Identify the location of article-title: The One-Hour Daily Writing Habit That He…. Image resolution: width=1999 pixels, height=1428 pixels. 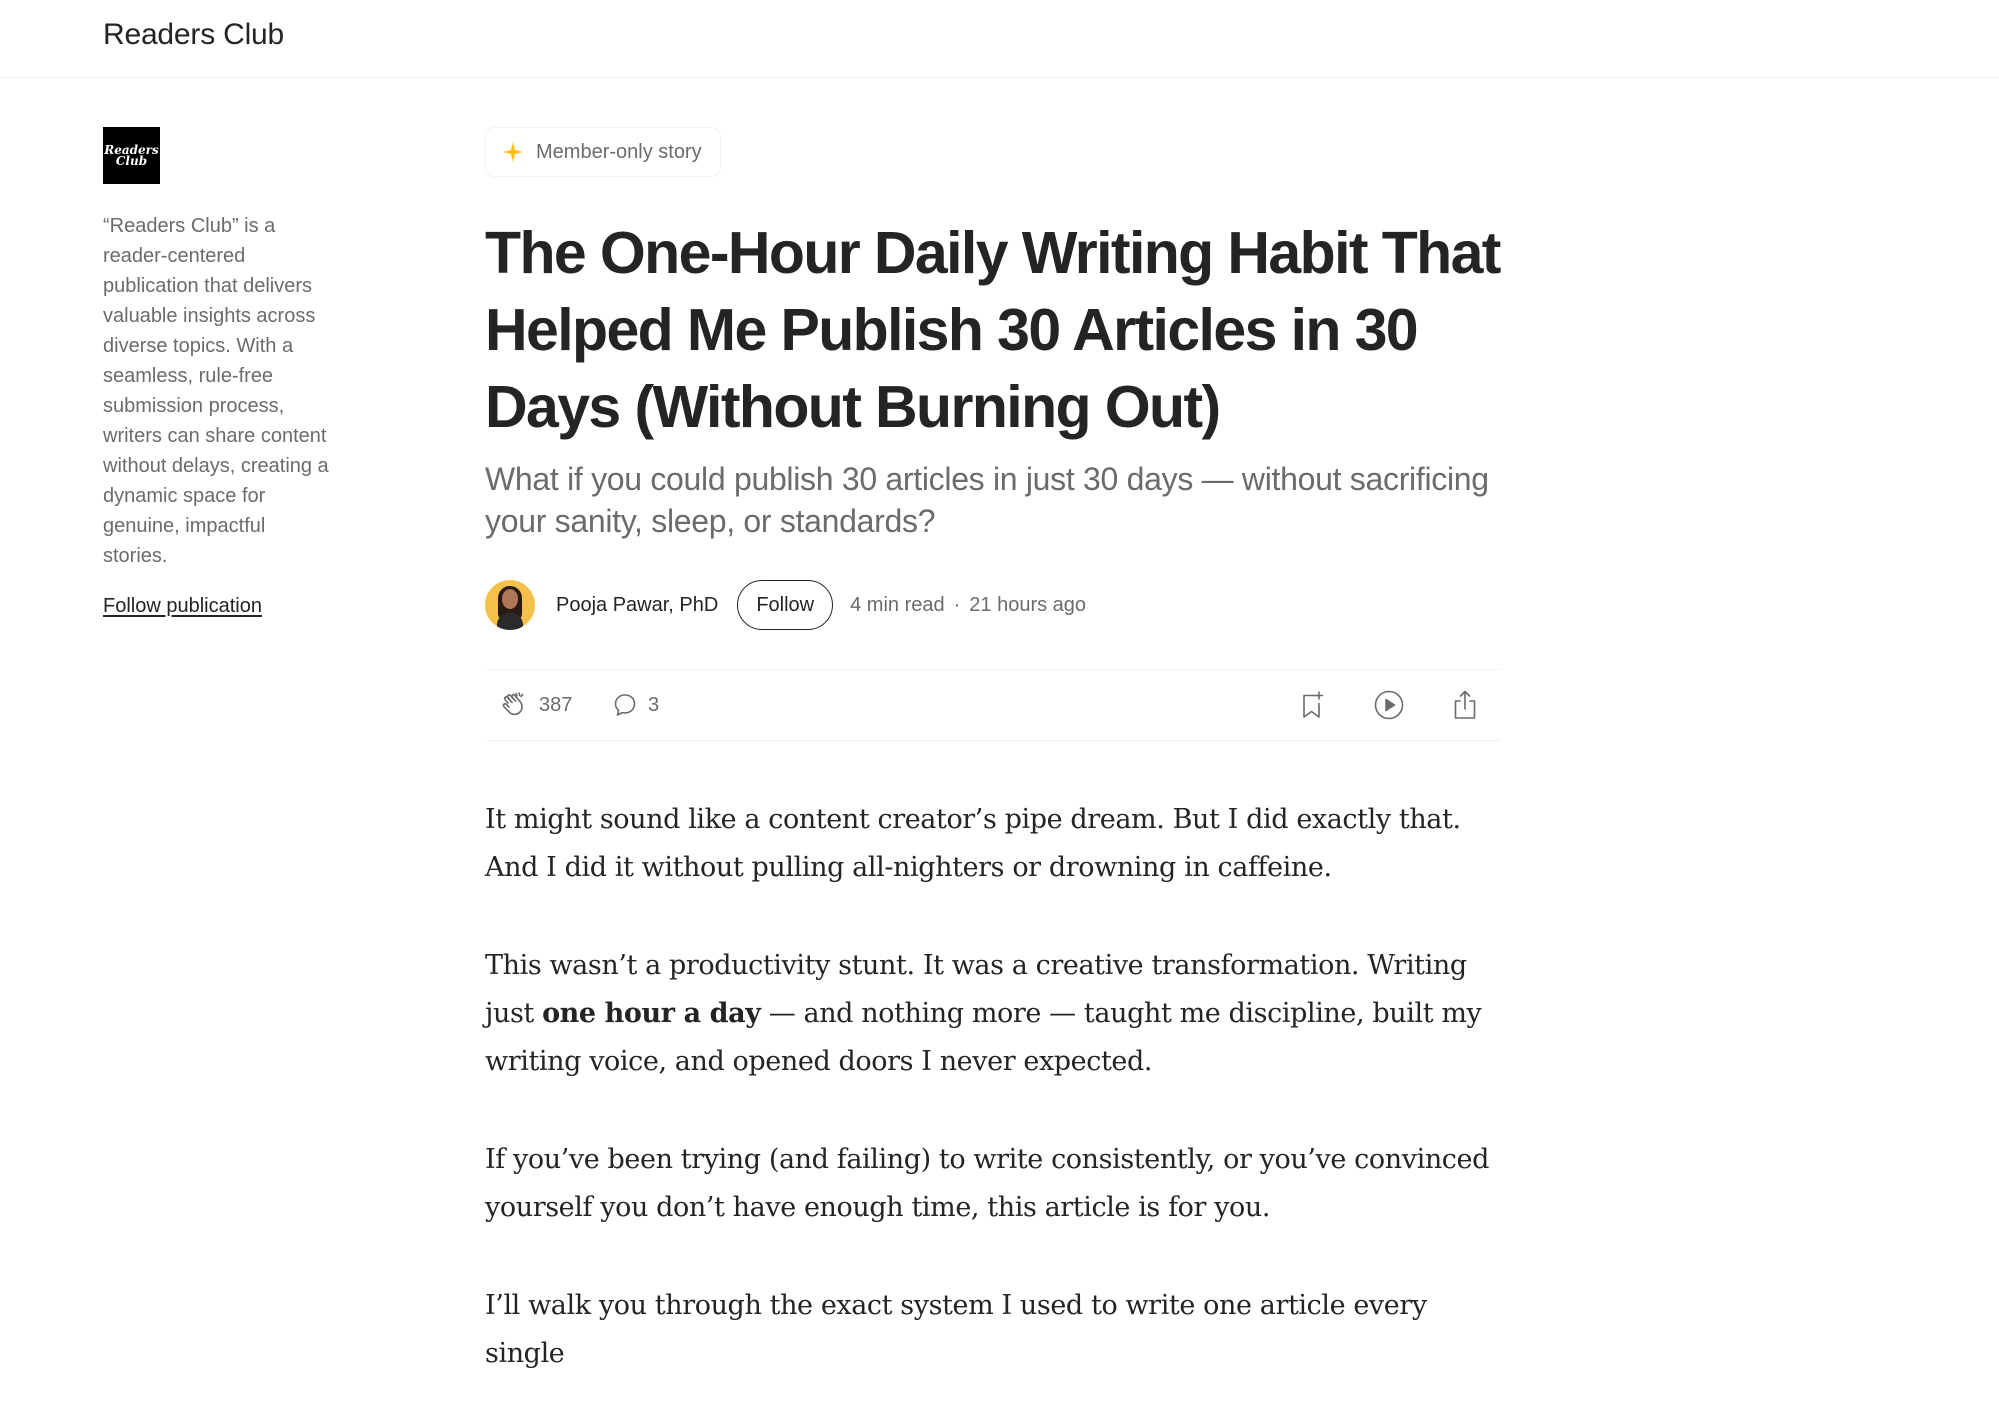
(993, 330).